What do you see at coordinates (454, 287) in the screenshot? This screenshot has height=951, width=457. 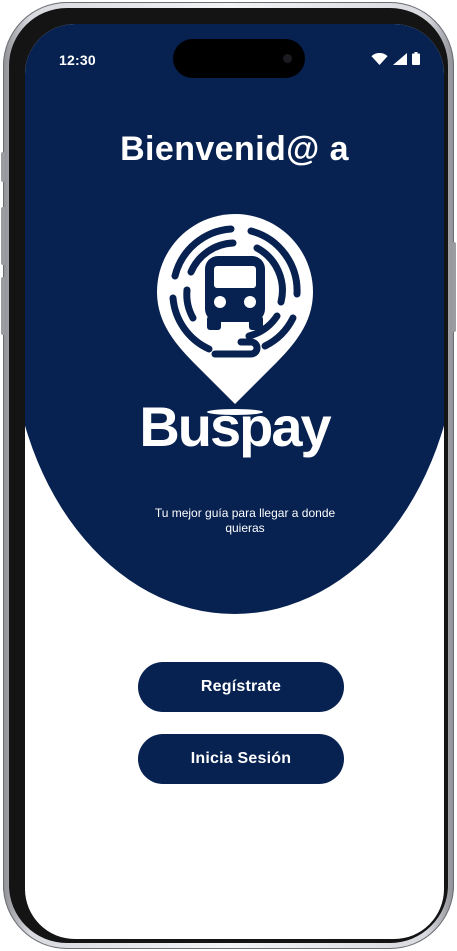 I see `power-button` at bounding box center [454, 287].